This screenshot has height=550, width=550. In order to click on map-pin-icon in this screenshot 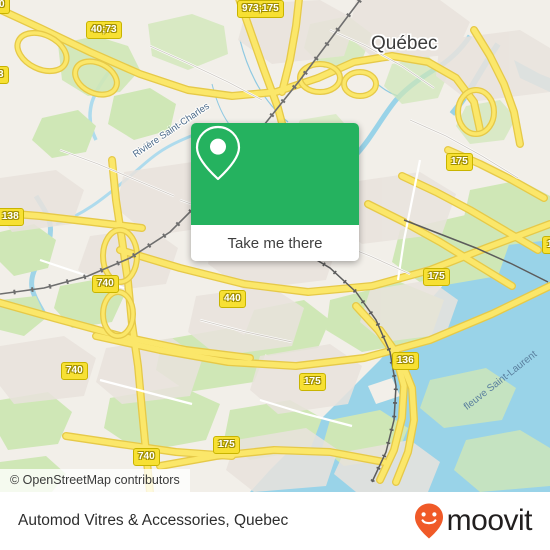, I will do `click(218, 153)`.